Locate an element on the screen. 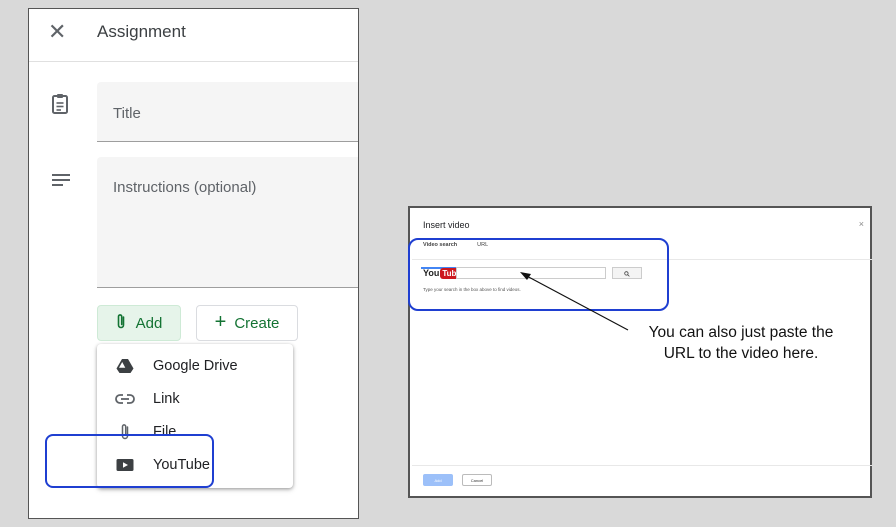 The height and width of the screenshot is (527, 896). instructions-placeholder: Instructions (optional) is located at coordinates (185, 187).